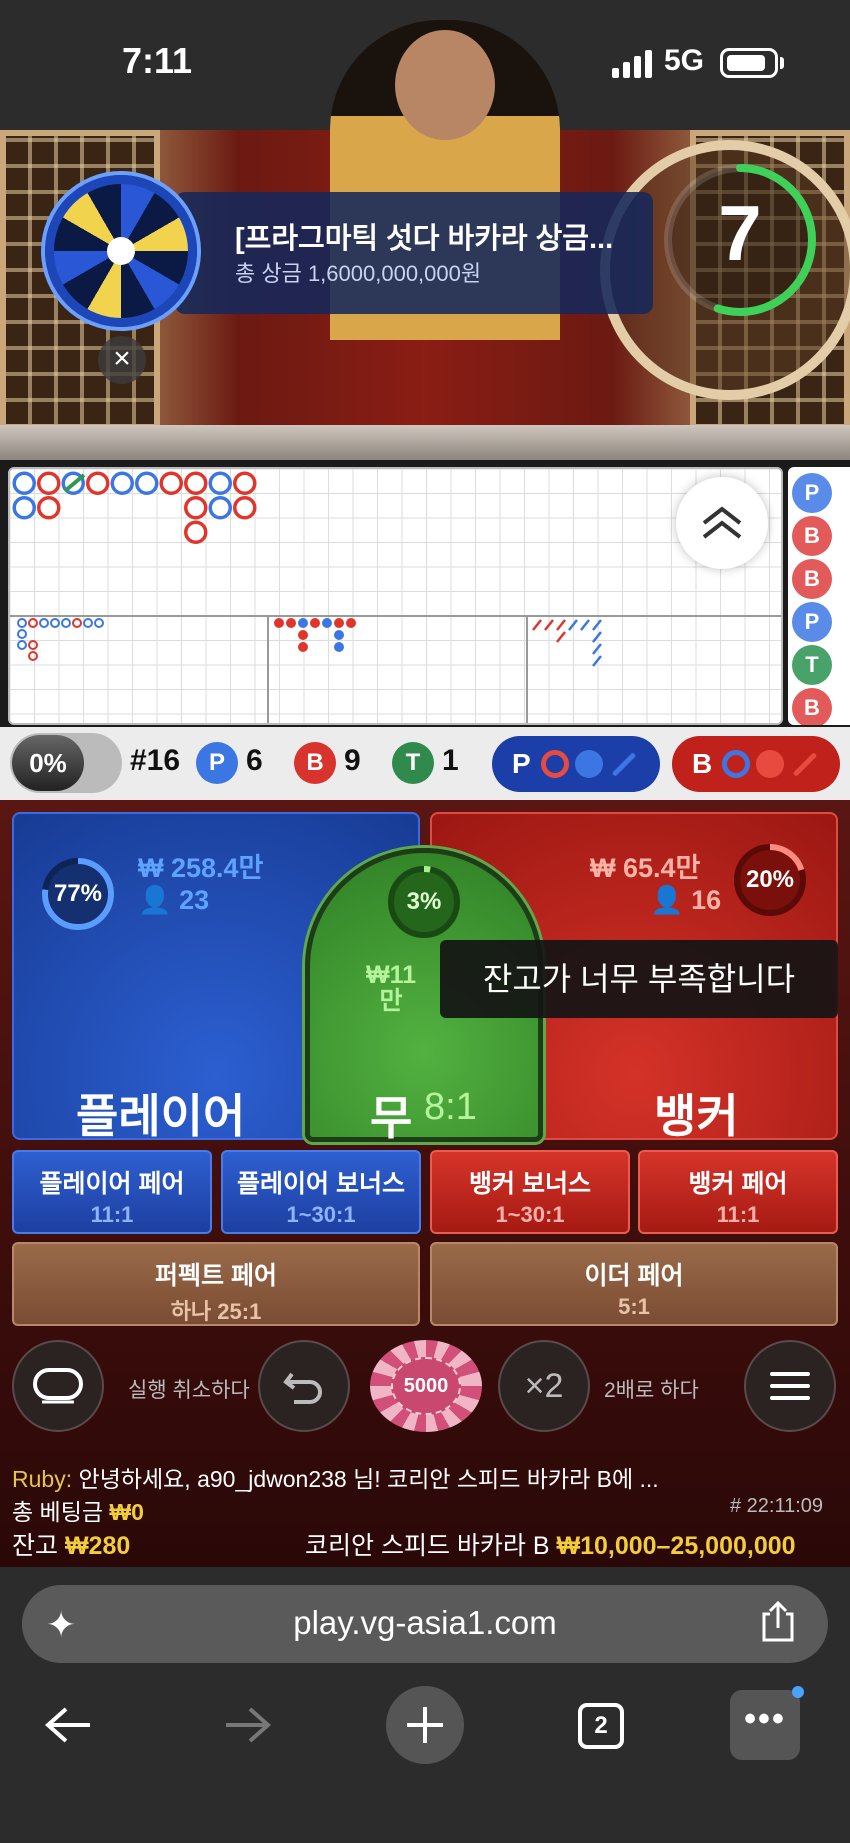 This screenshot has height=1843, width=850. What do you see at coordinates (38, 1546) in the screenshot?
I see `balance-label: 잔고` at bounding box center [38, 1546].